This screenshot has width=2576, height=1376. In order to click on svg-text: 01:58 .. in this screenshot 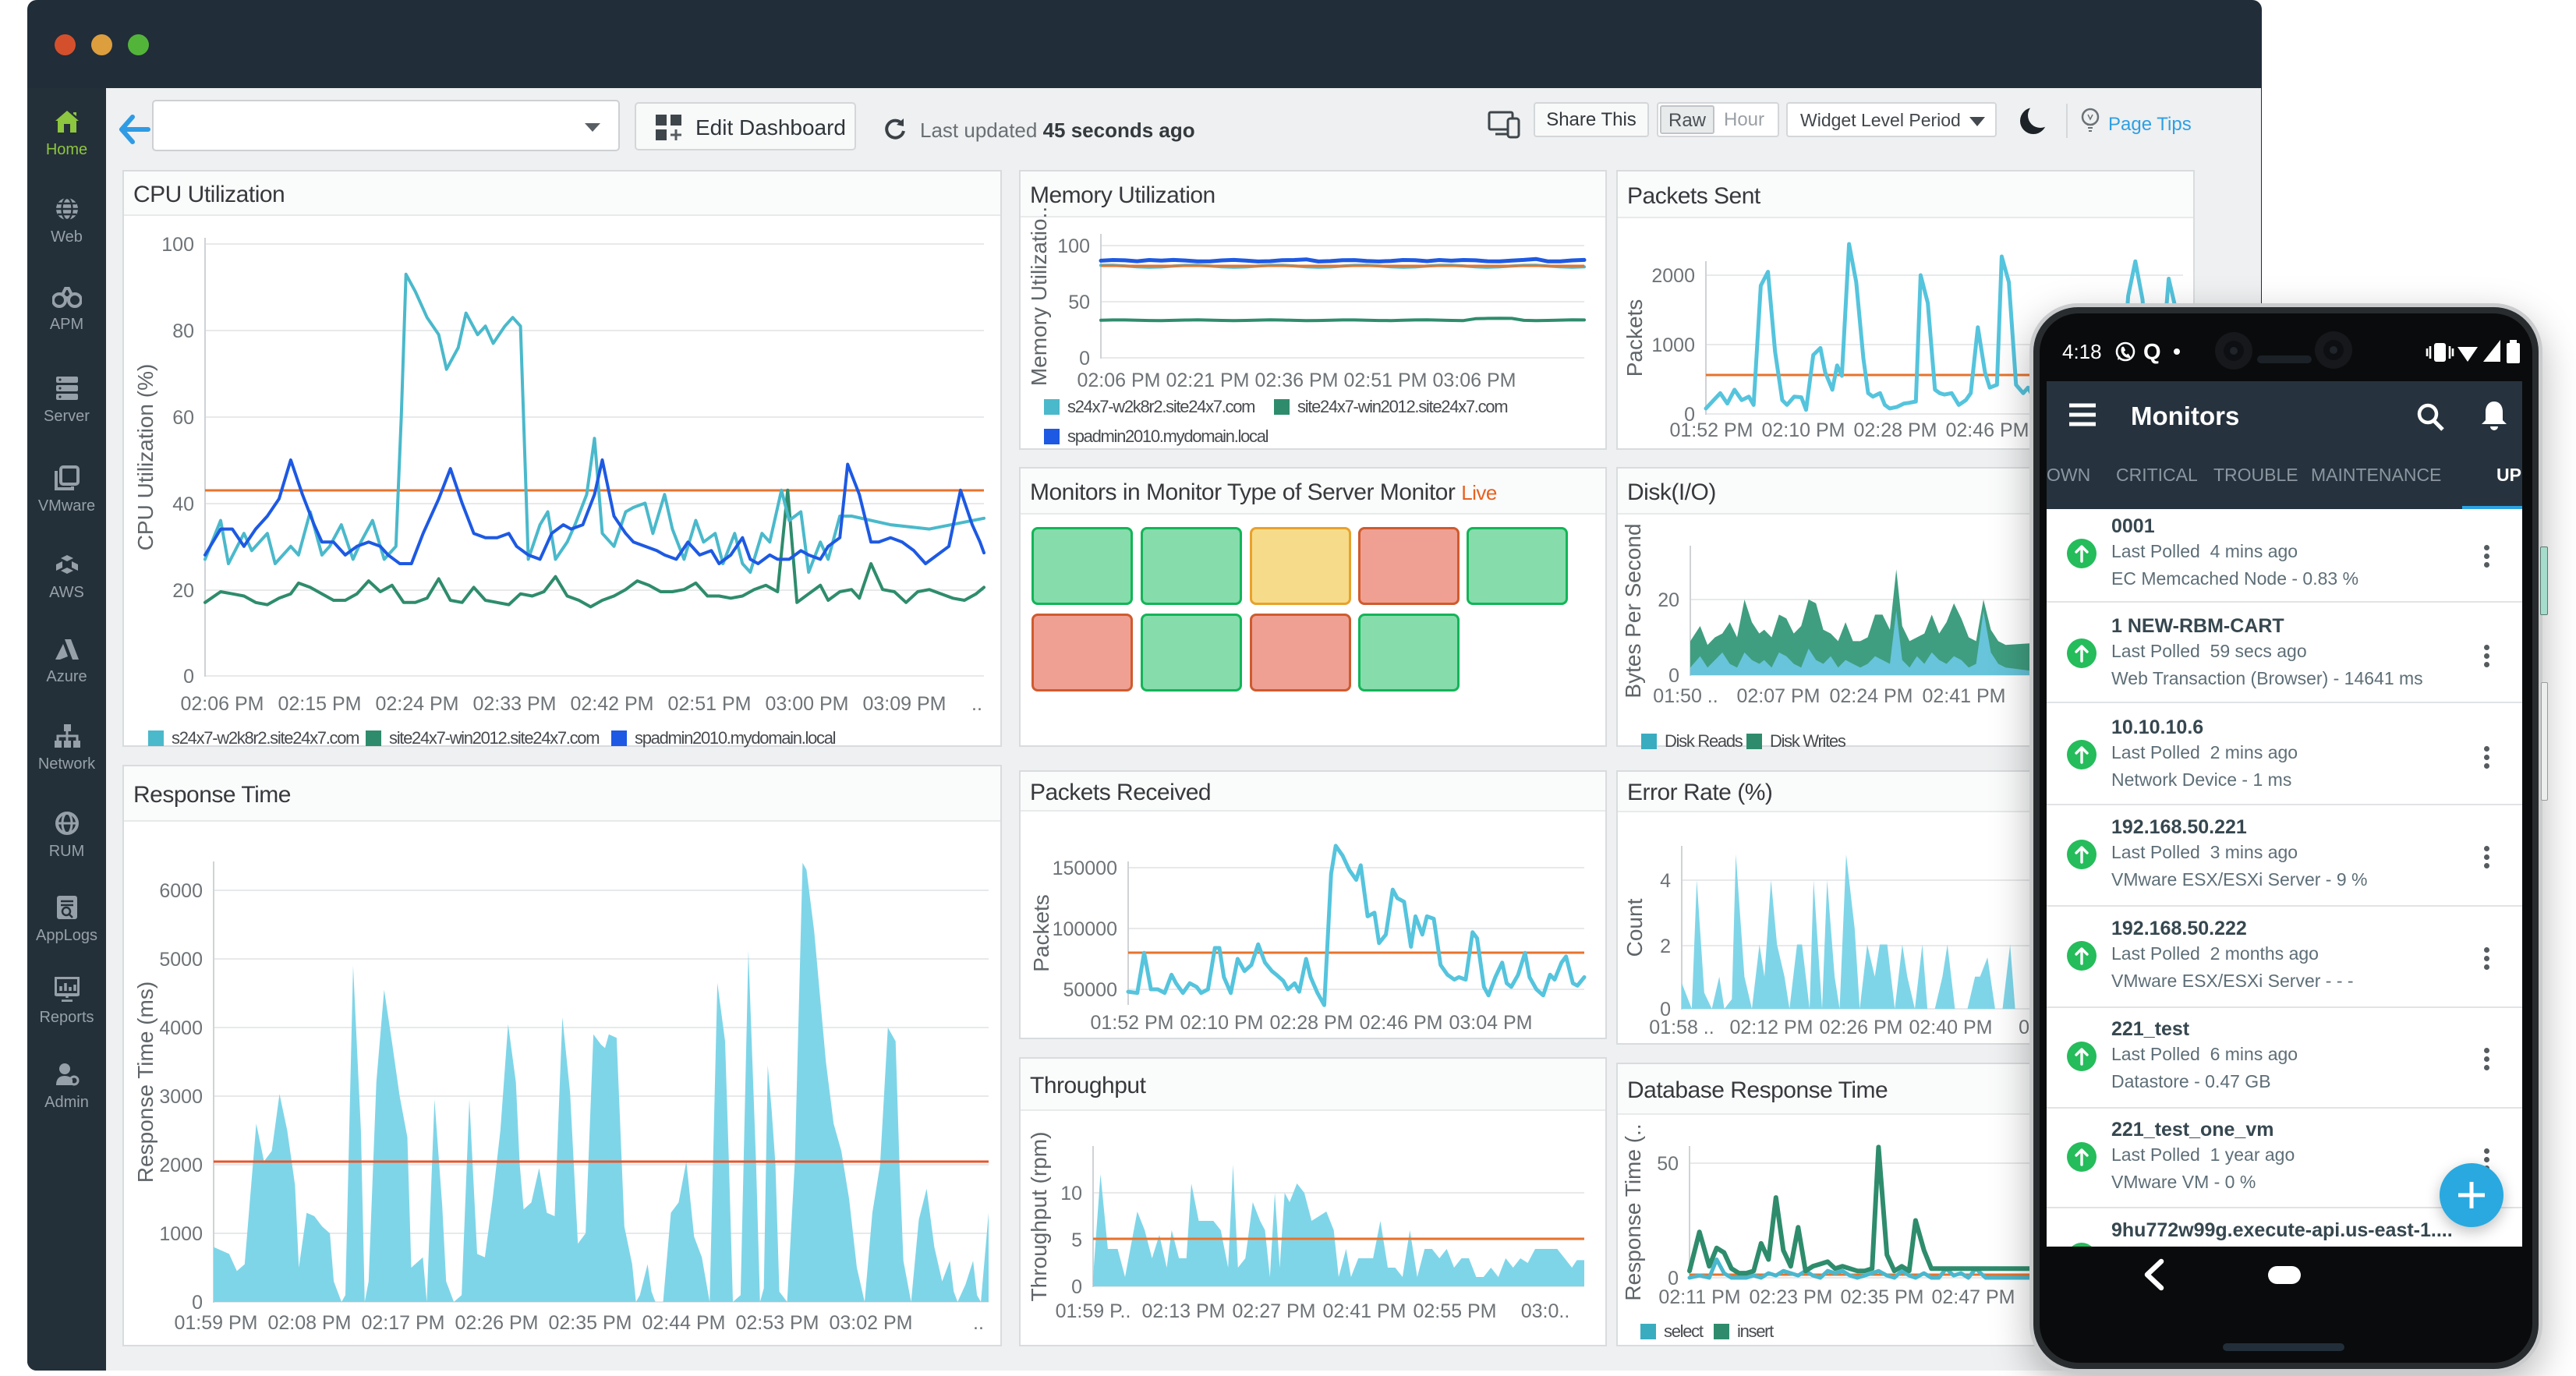, I will do `click(1682, 1027)`.